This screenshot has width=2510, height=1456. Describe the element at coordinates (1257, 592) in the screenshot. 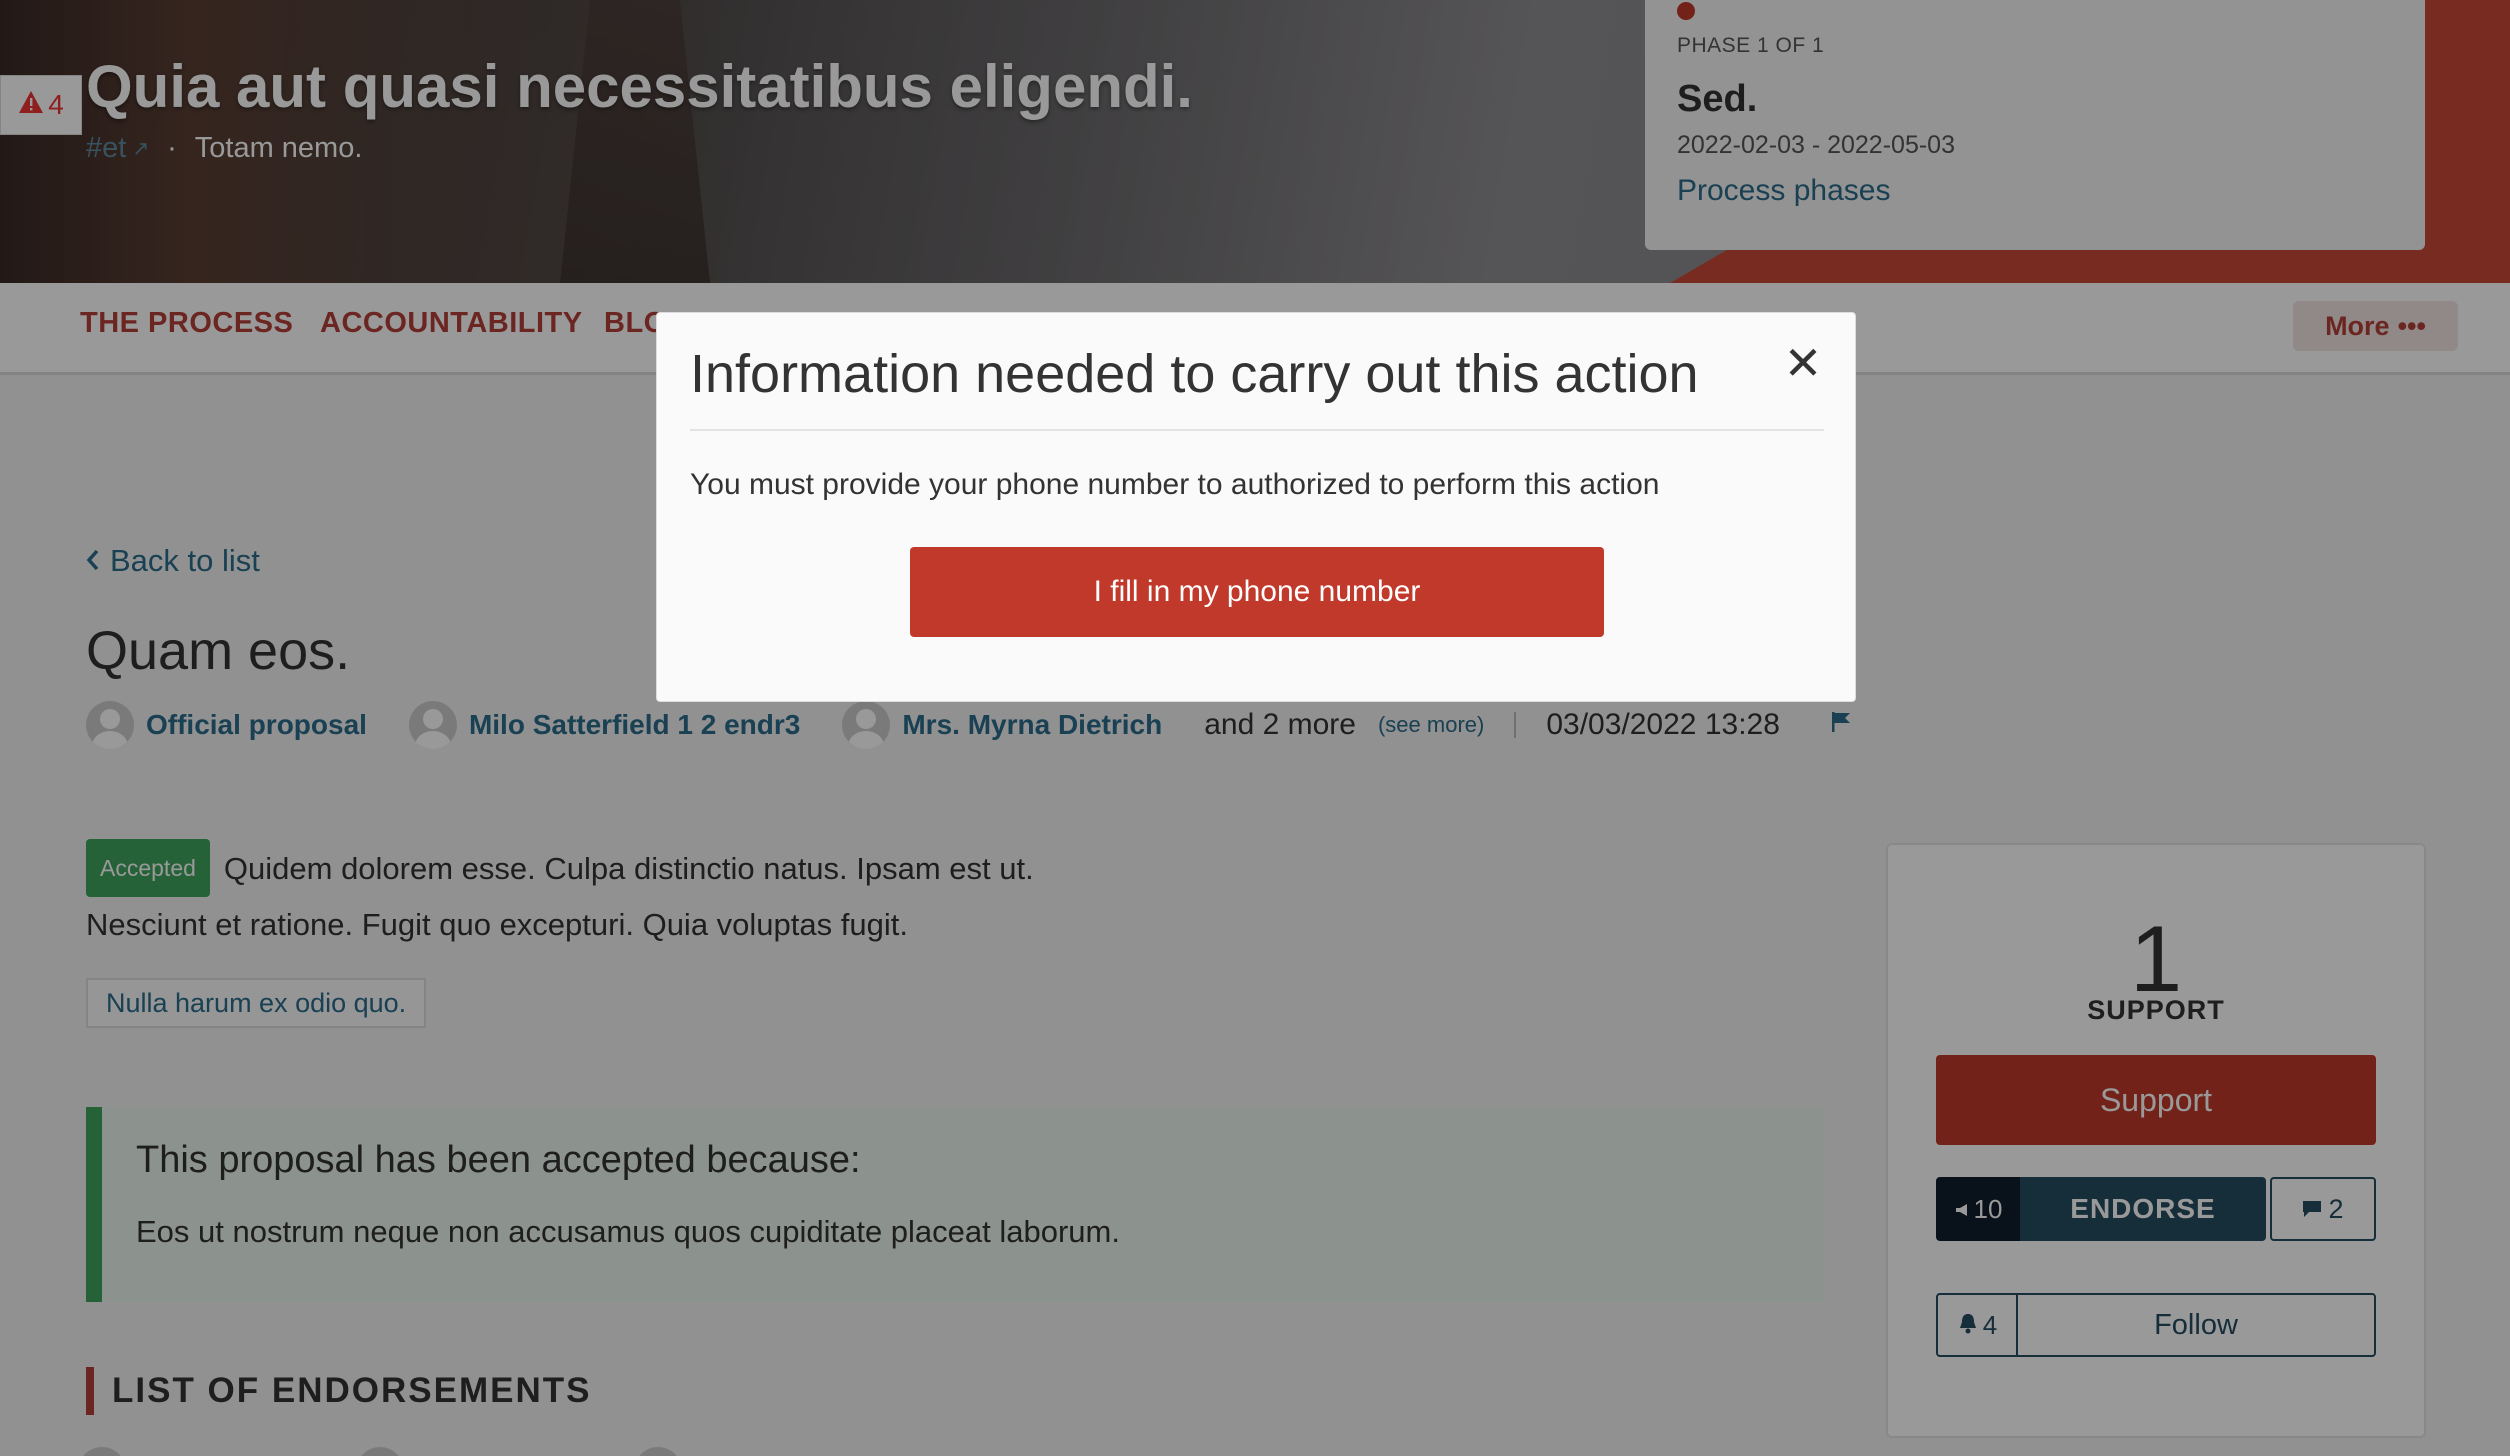

I see `fill-phone-number-button: I fill in my phone number` at that location.